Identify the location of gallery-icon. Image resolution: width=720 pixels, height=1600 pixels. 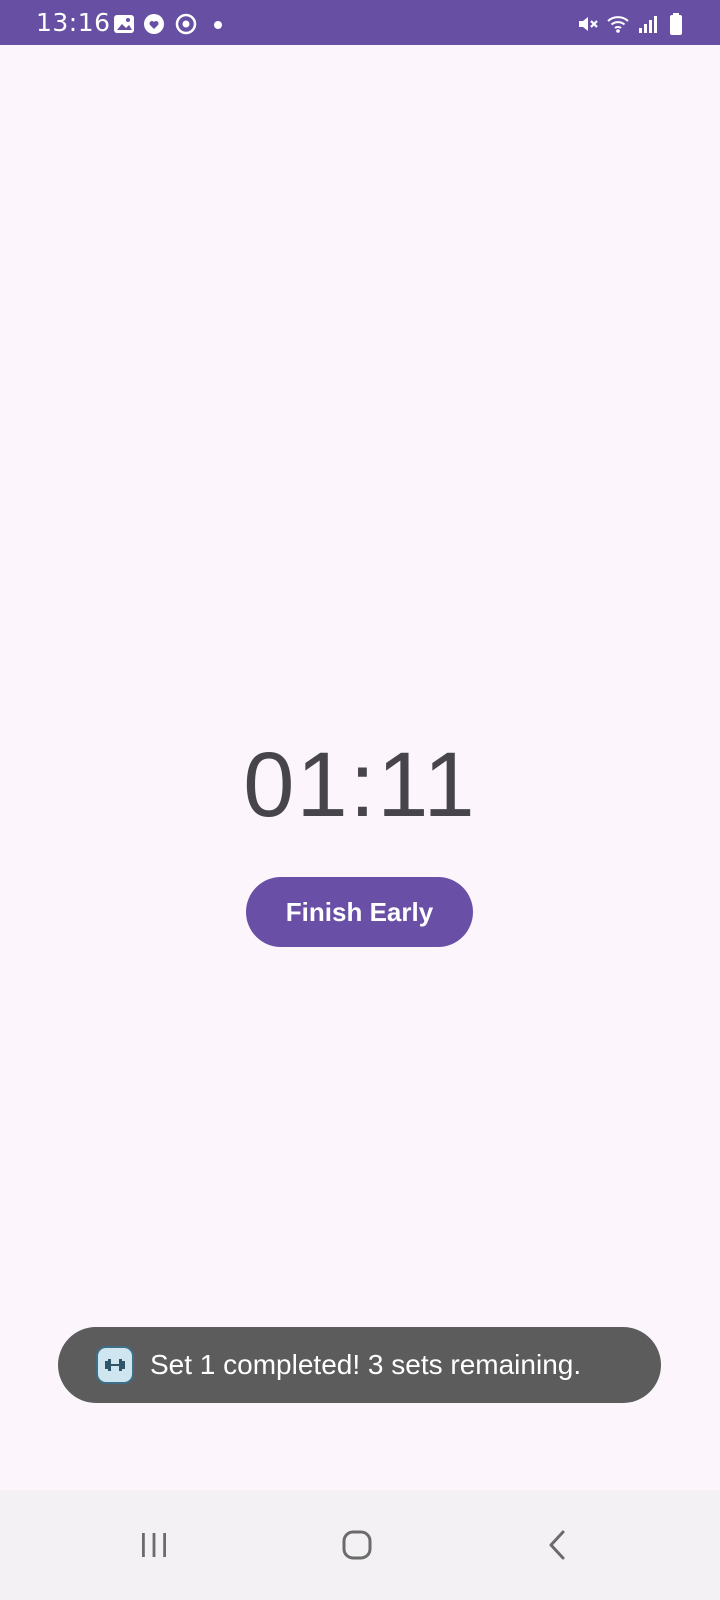
(124, 24).